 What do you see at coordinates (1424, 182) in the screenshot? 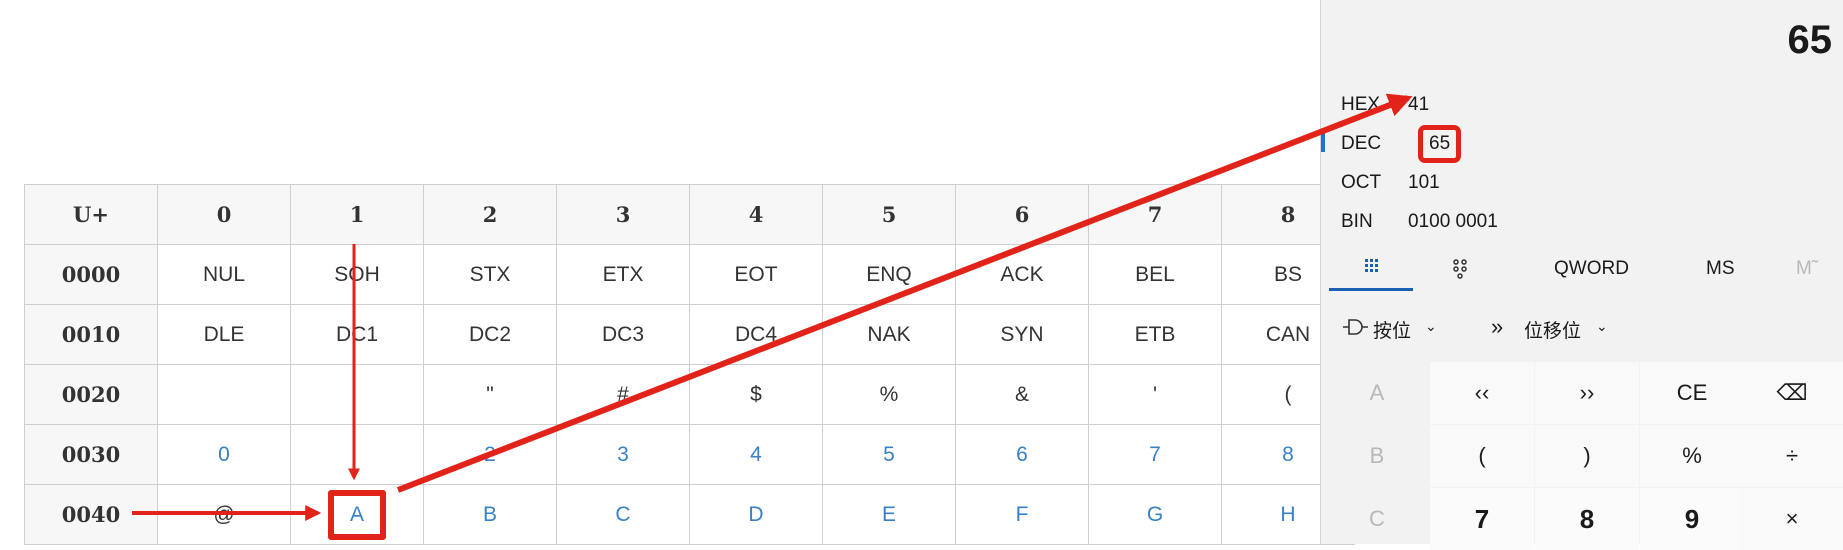
I see `radix-value: 101` at bounding box center [1424, 182].